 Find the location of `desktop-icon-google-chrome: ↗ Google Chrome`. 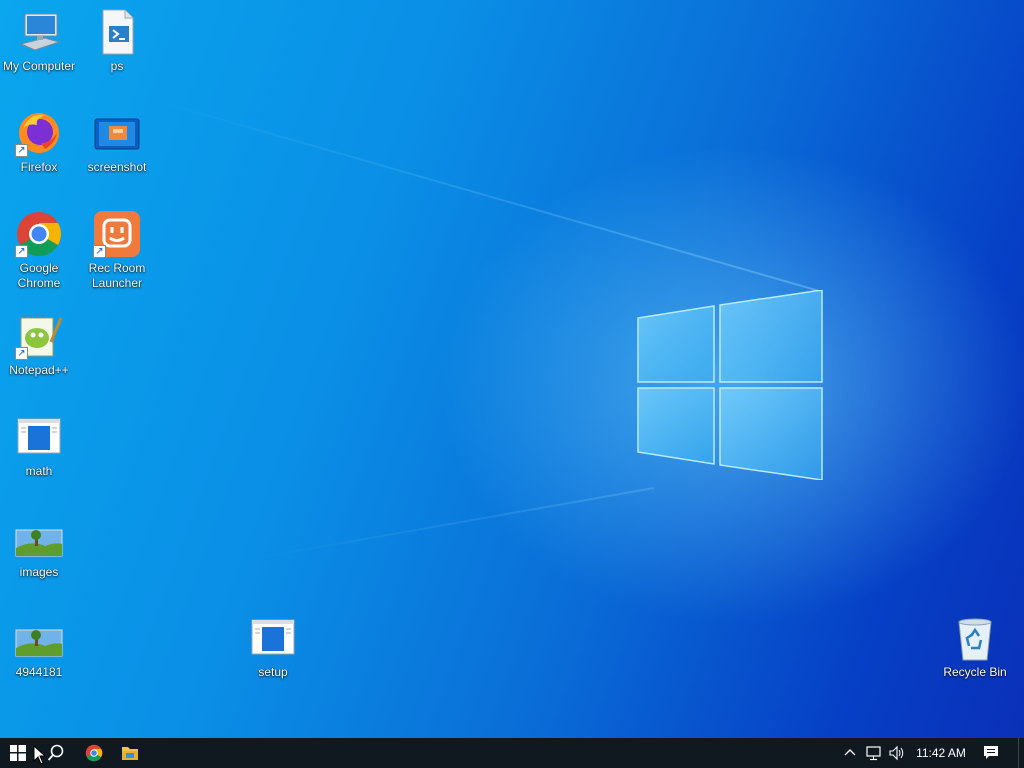

desktop-icon-google-chrome: ↗ Google Chrome is located at coordinates (39, 250).